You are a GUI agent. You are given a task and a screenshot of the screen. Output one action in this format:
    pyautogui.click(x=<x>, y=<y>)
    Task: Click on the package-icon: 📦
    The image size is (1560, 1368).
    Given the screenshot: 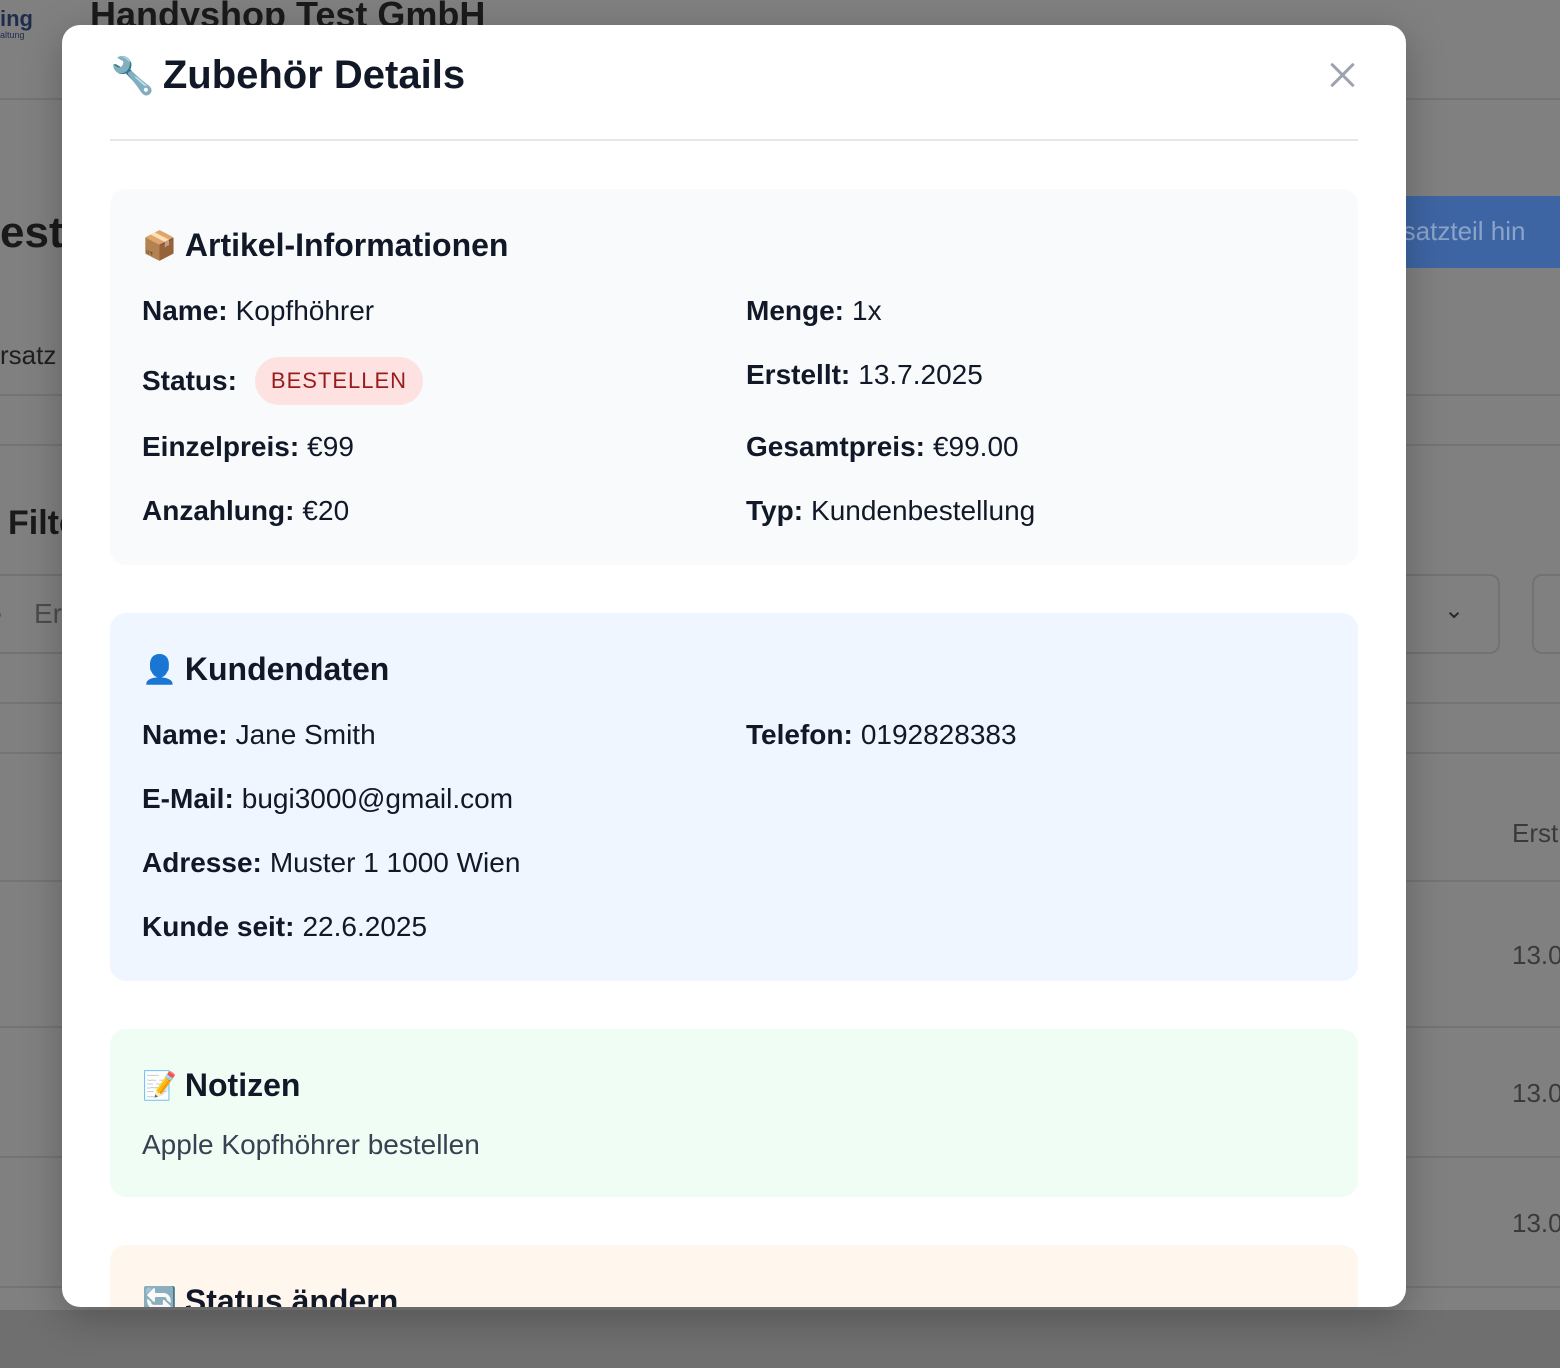 What is the action you would take?
    pyautogui.click(x=159, y=245)
    